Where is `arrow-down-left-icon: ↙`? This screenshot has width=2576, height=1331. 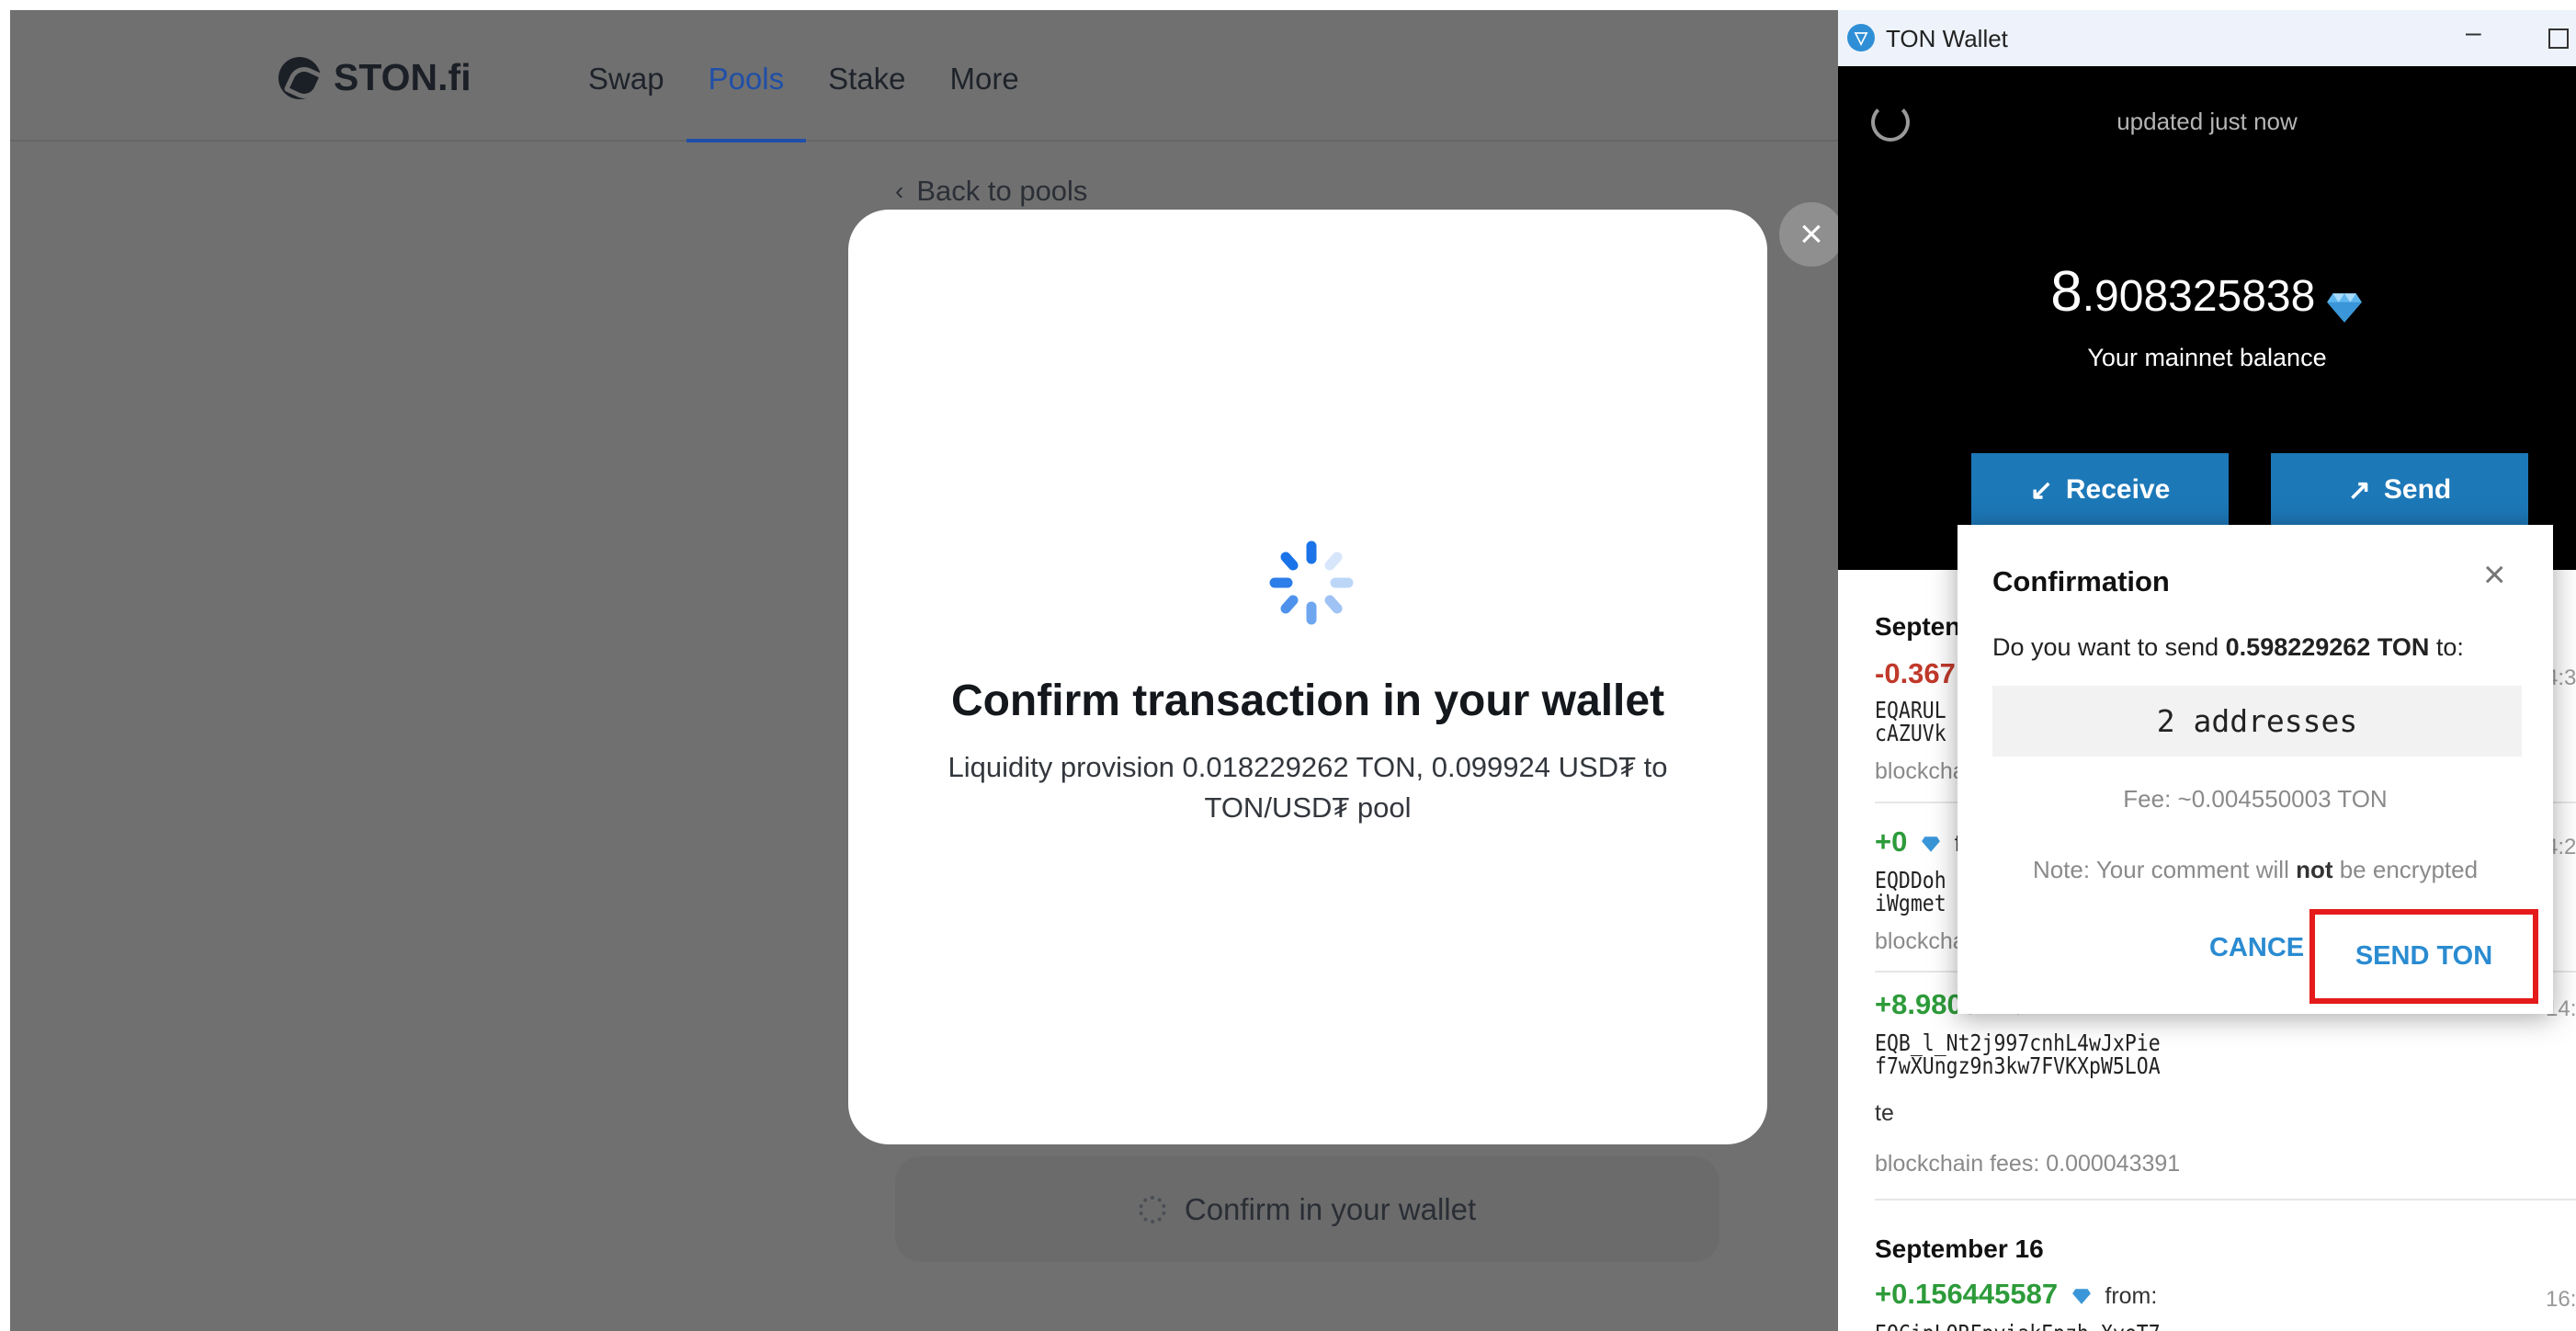 arrow-down-left-icon: ↙ is located at coordinates (2041, 490).